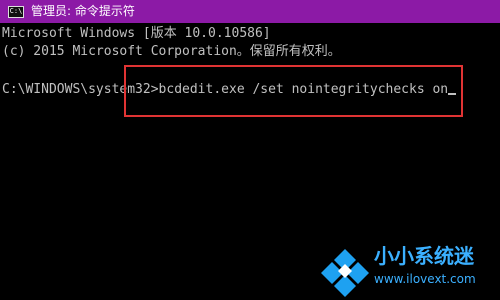  Describe the element at coordinates (136, 33) in the screenshot. I see `version-line: Microsoft Windows [版本 10.0.10586]` at that location.